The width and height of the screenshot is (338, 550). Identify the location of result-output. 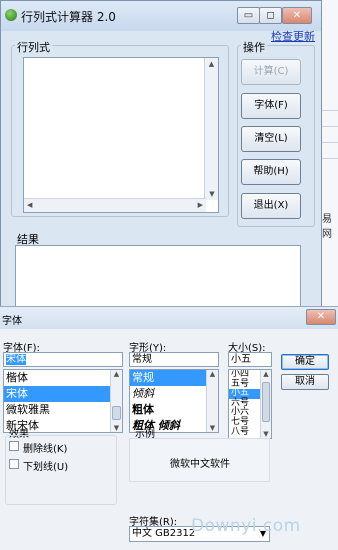
(158, 277).